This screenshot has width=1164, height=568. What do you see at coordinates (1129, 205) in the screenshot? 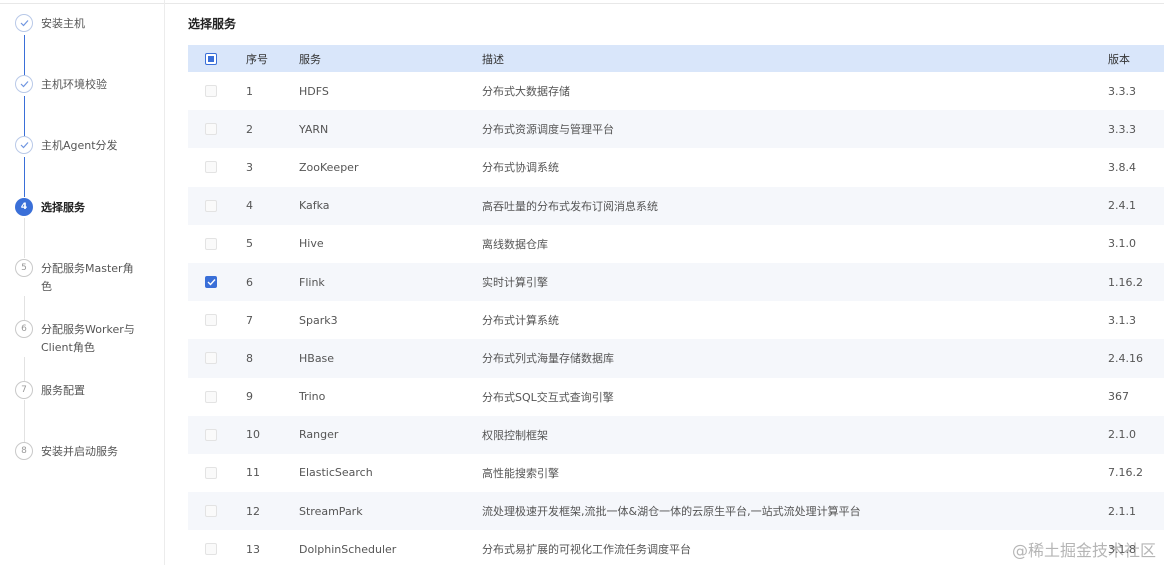
I see `cell-version: 2.4.1` at bounding box center [1129, 205].